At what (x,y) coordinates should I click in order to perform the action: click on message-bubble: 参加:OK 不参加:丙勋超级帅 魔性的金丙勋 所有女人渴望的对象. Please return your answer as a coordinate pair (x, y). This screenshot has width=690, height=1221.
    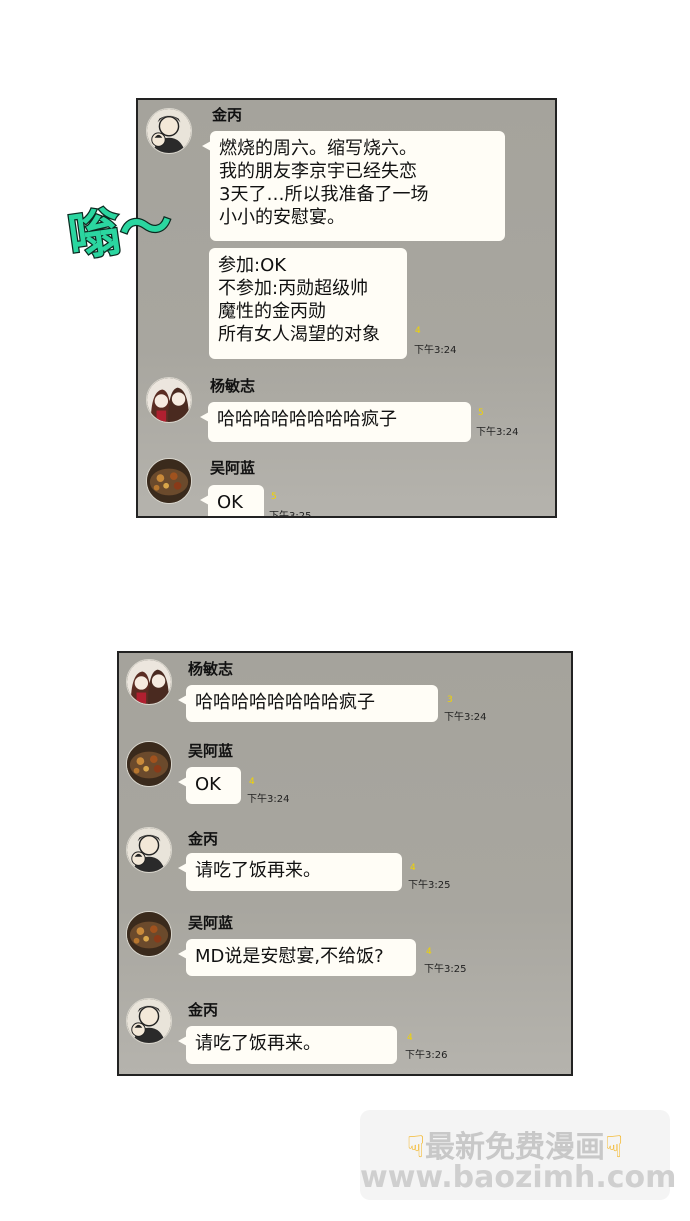
    Looking at the image, I should click on (308, 303).